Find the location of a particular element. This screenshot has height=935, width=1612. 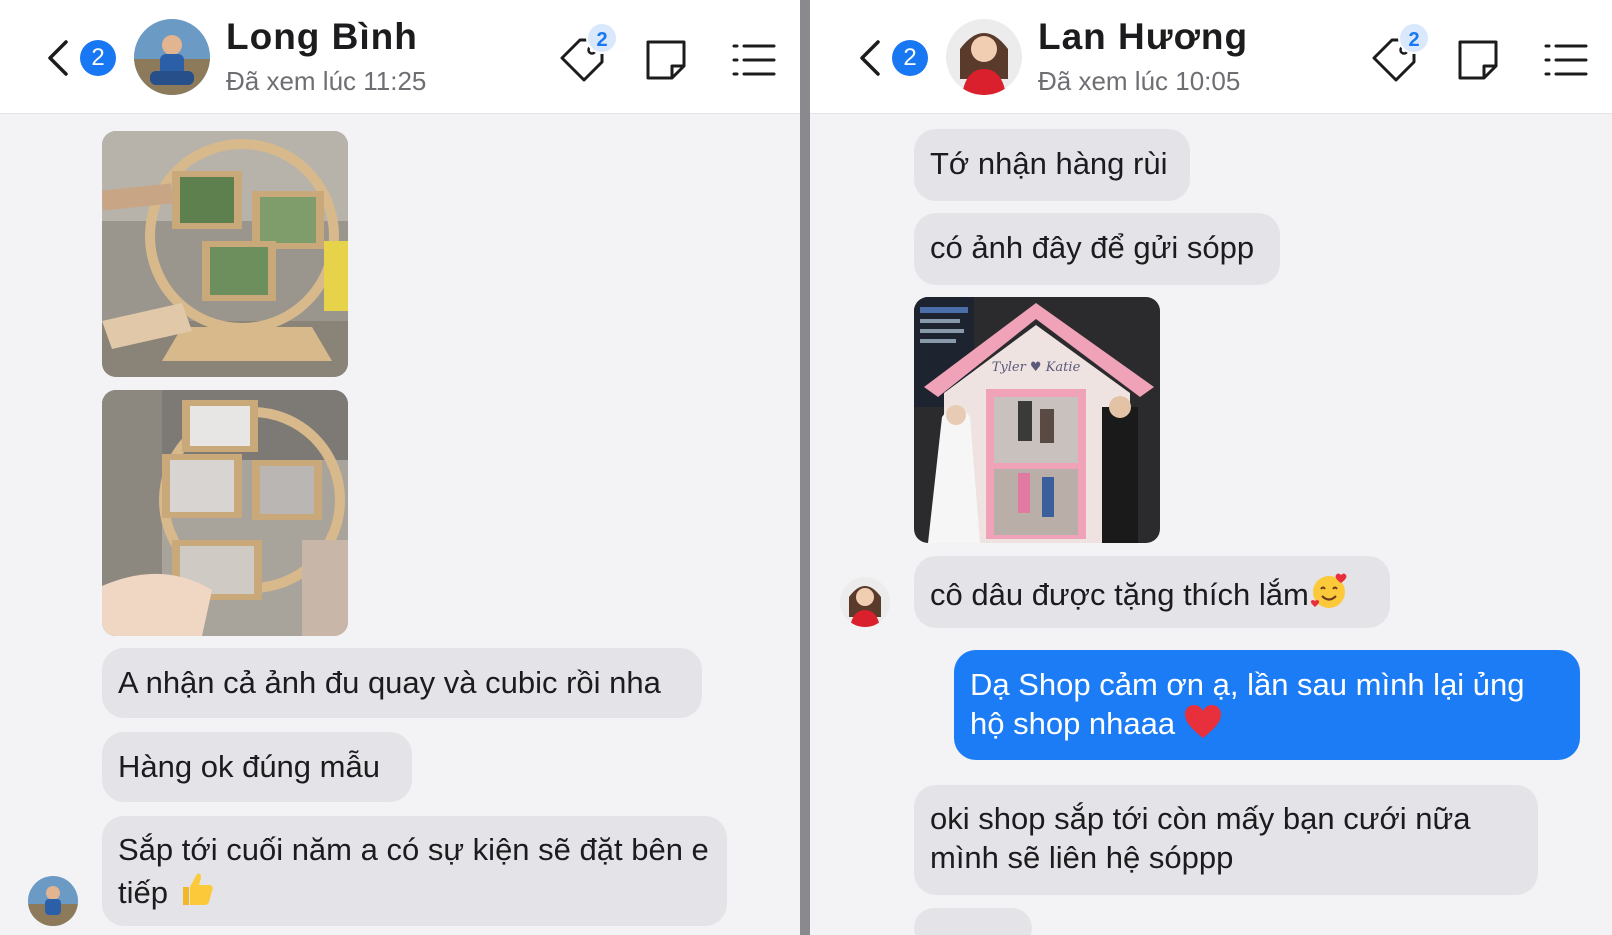

smiling-face-with-hearts-emoji is located at coordinates (1328, 590).